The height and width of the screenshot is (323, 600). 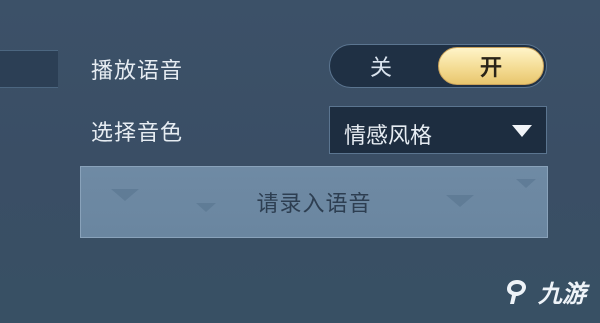 I want to click on toggle-on-option: 开, so click(x=491, y=66).